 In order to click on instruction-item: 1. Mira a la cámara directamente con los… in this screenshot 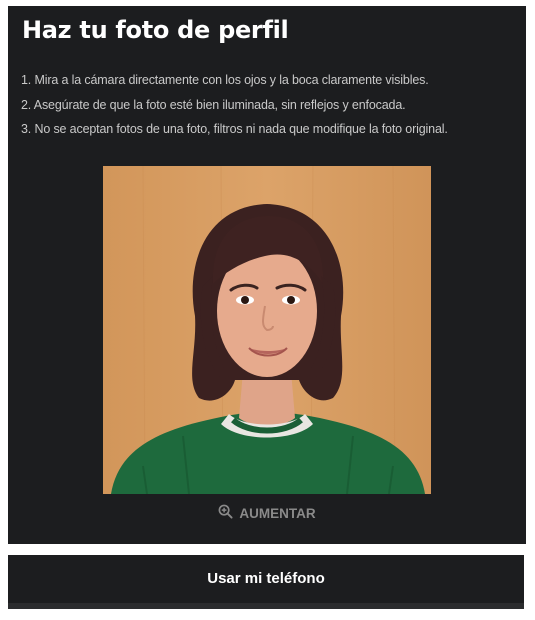, I will do `click(225, 80)`.